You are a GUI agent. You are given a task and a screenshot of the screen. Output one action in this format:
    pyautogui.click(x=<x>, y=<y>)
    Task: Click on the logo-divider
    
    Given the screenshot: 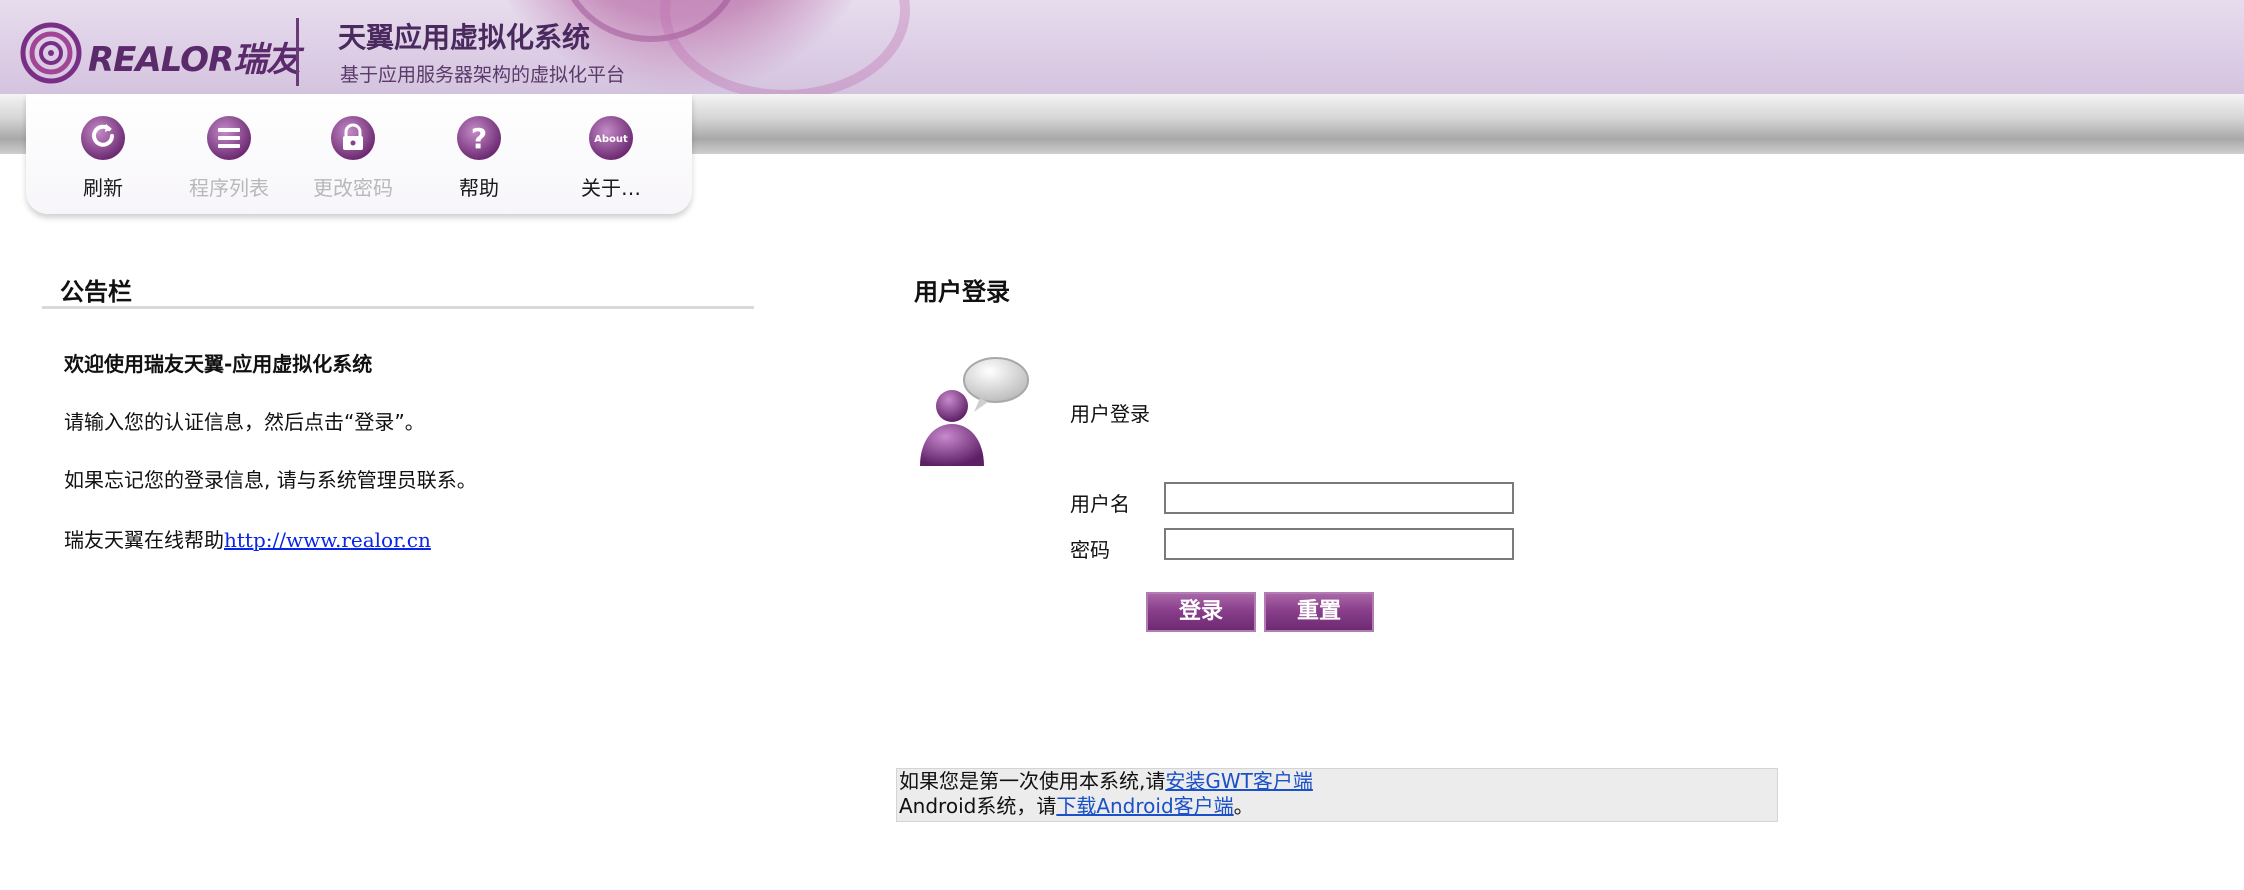 What is the action you would take?
    pyautogui.click(x=297, y=52)
    